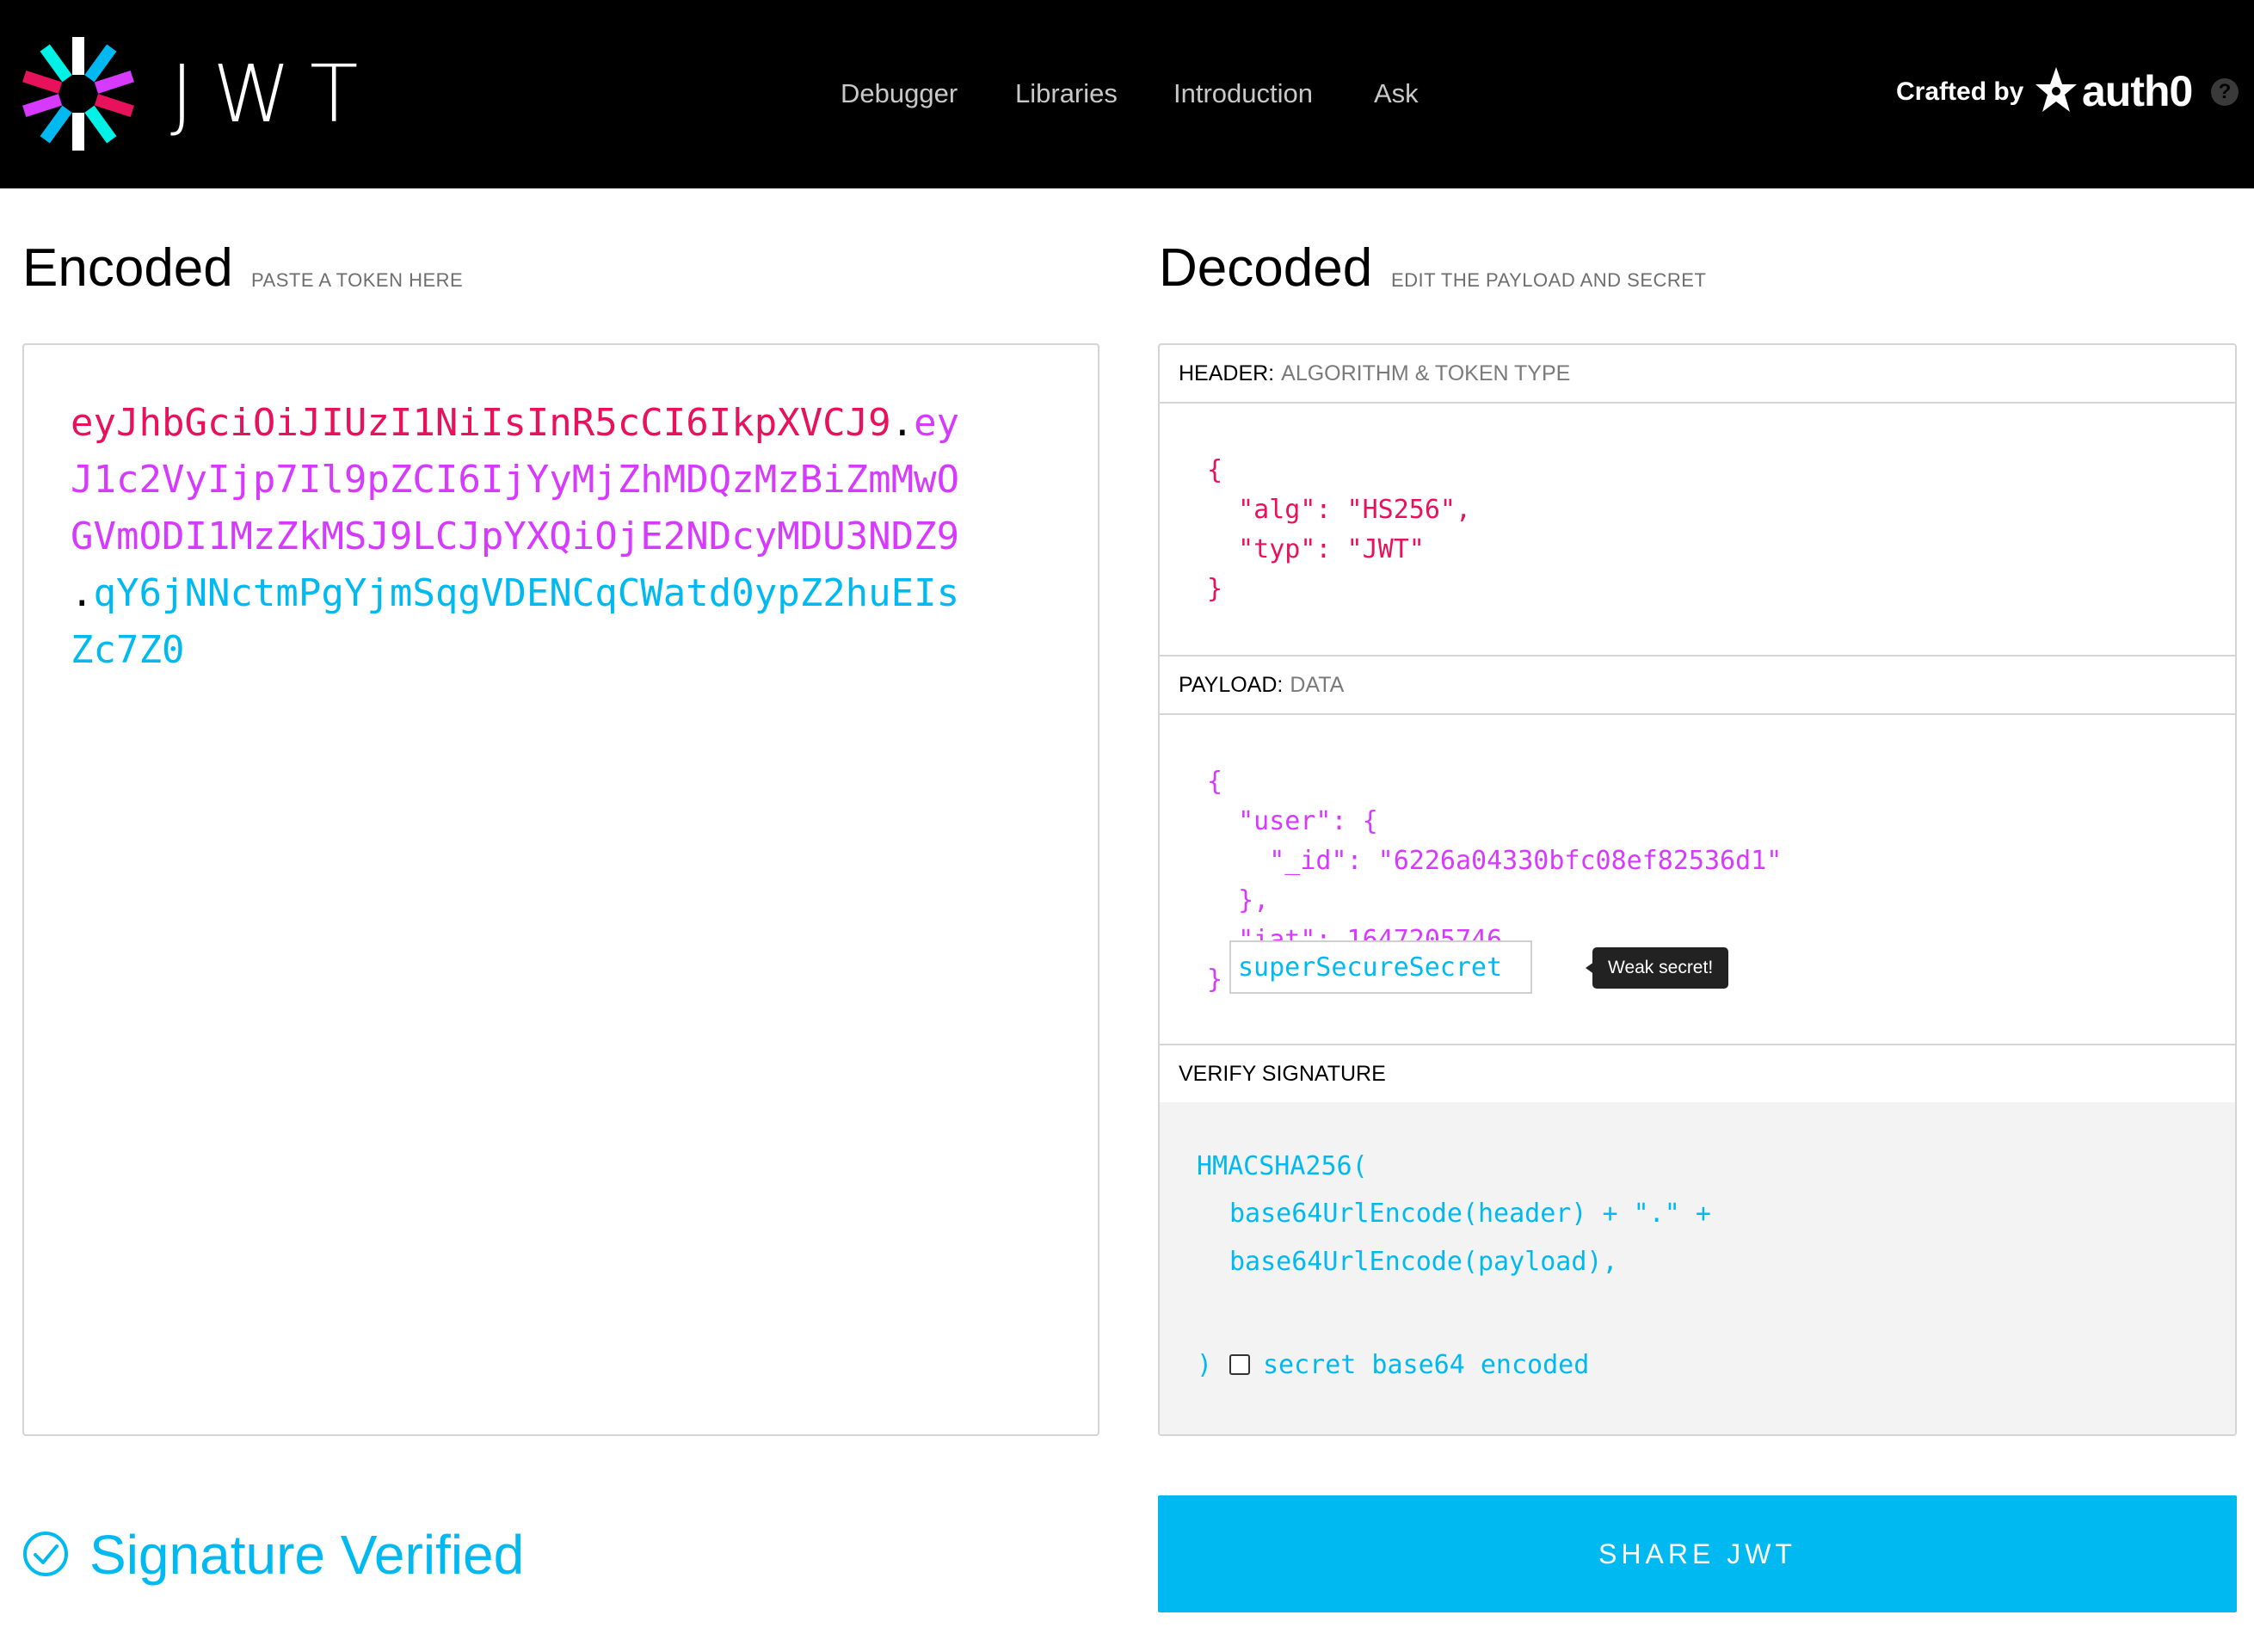  What do you see at coordinates (1316, 549) in the screenshot?
I see `header-json-line: "typ": "JWT"` at bounding box center [1316, 549].